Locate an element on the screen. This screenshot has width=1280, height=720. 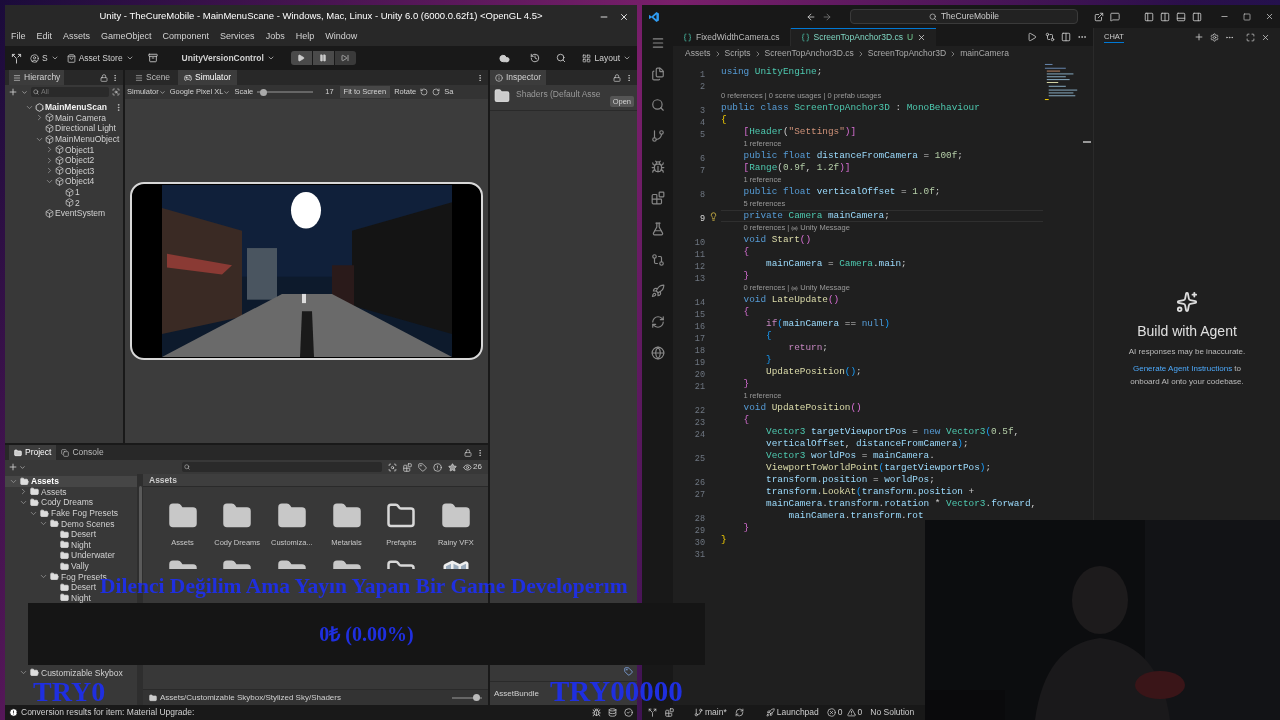
step-button is located at coordinates (345, 58).